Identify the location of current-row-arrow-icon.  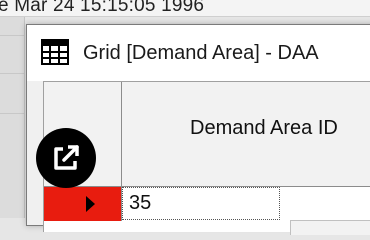
(90, 204).